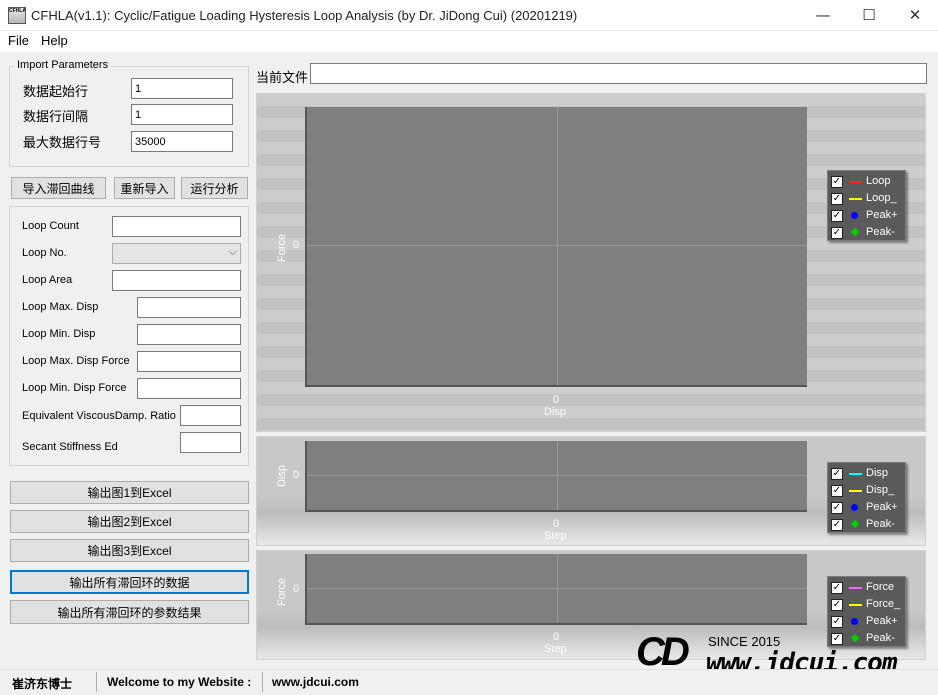  Describe the element at coordinates (99, 416) in the screenshot. I see `eq-damp-label: Equivalent ViscousDamp. Ratio` at that location.